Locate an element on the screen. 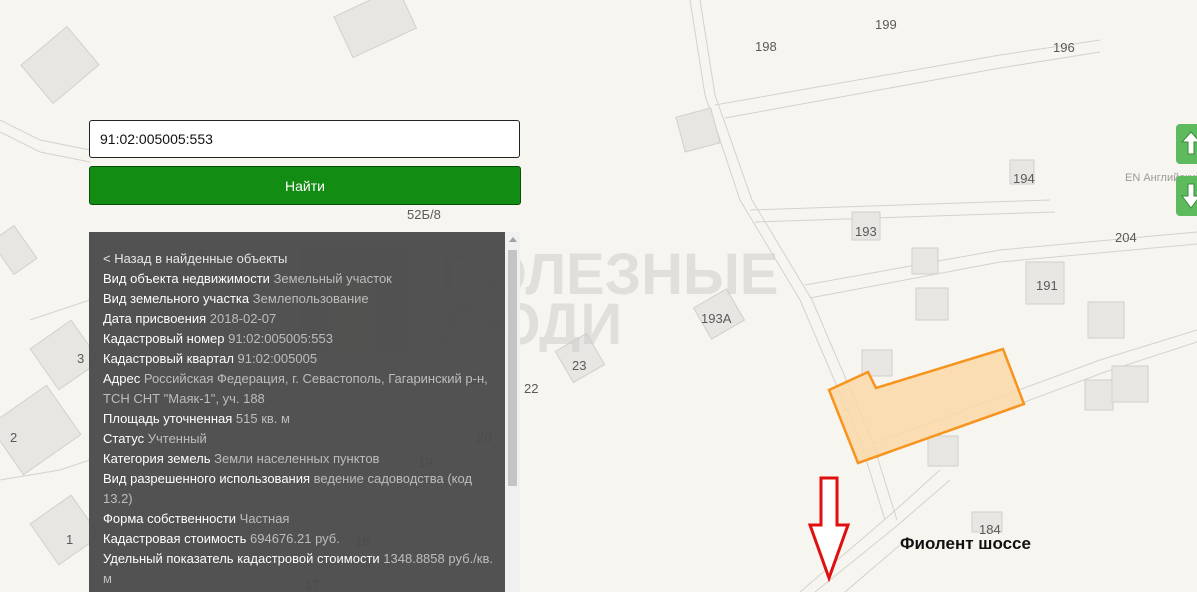  arrow-down-icon is located at coordinates (1189, 196).